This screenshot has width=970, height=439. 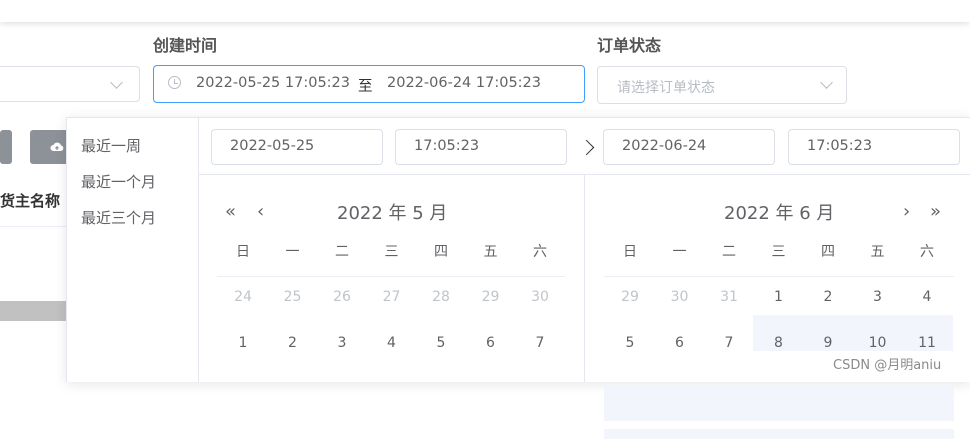 I want to click on start-date-input: 2022-05-25, so click(x=297, y=147).